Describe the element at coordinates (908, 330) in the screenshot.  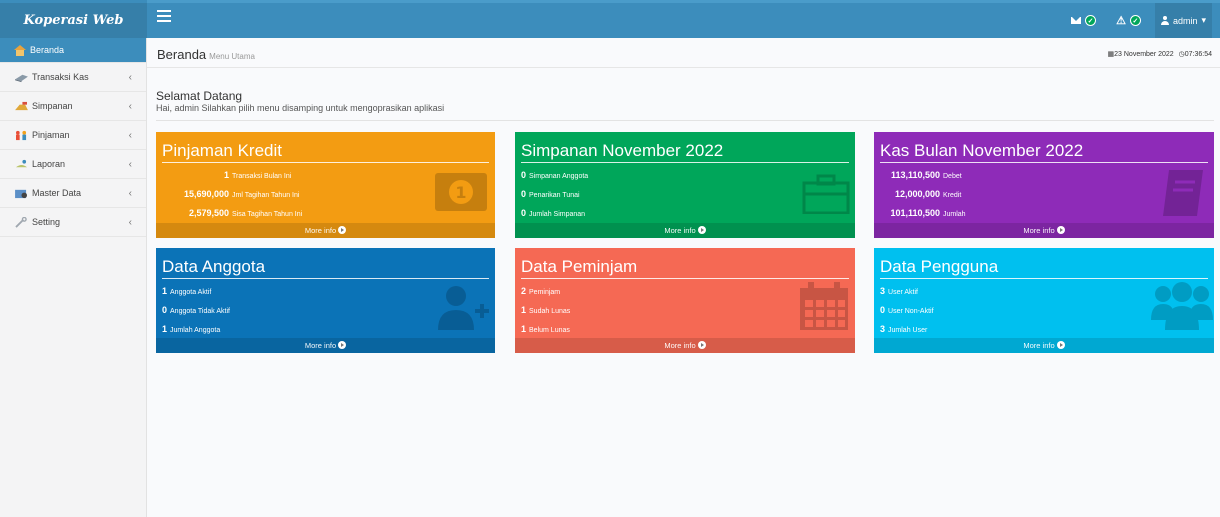
I see `box-row-label: Jumlah User` at that location.